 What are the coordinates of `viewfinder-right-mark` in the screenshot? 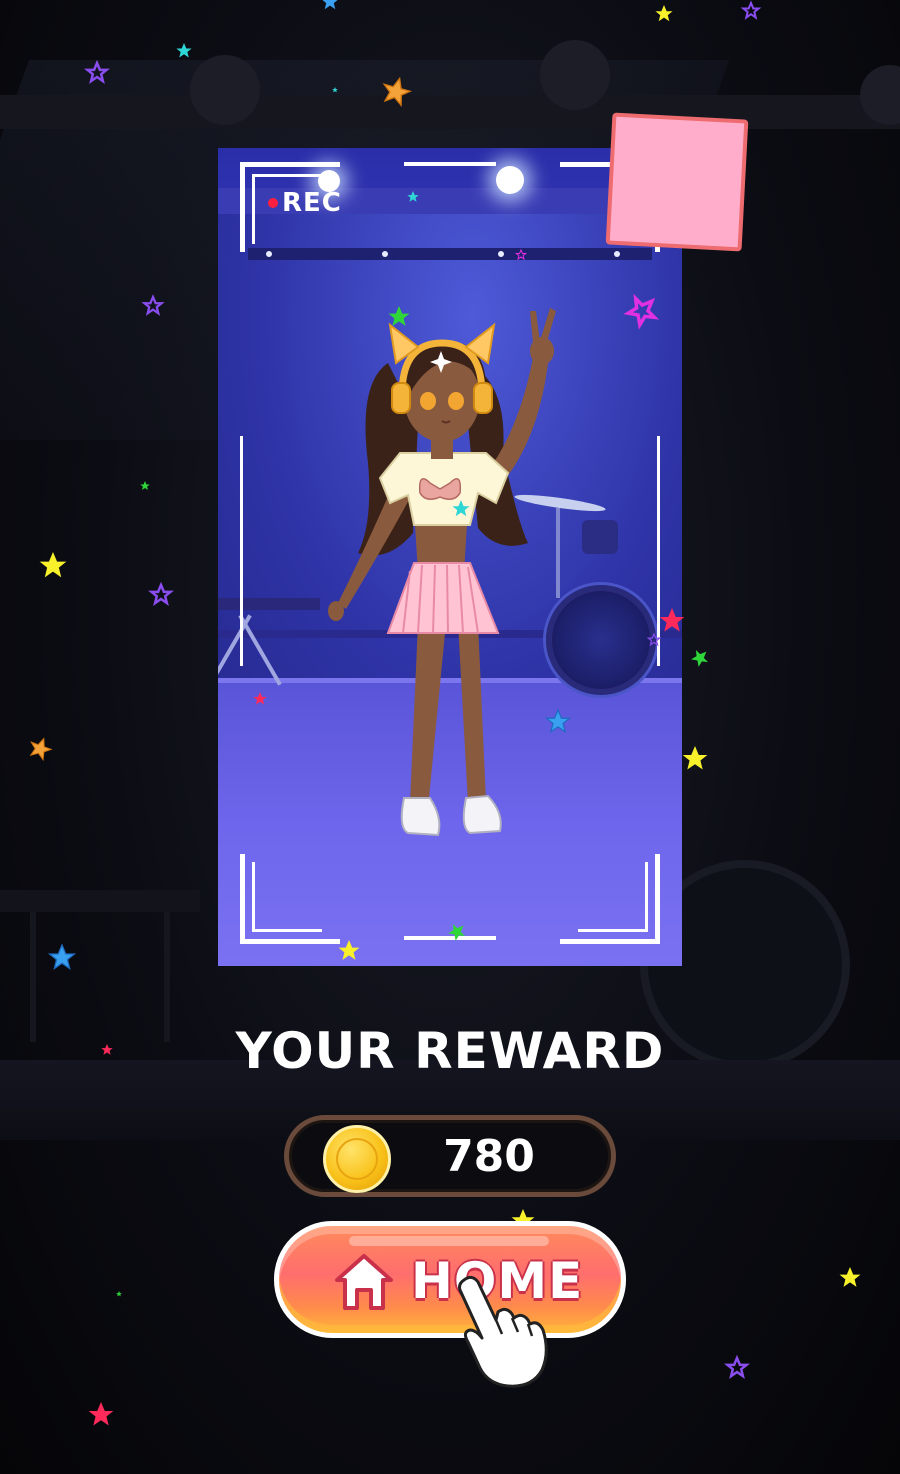 It's located at (658, 551).